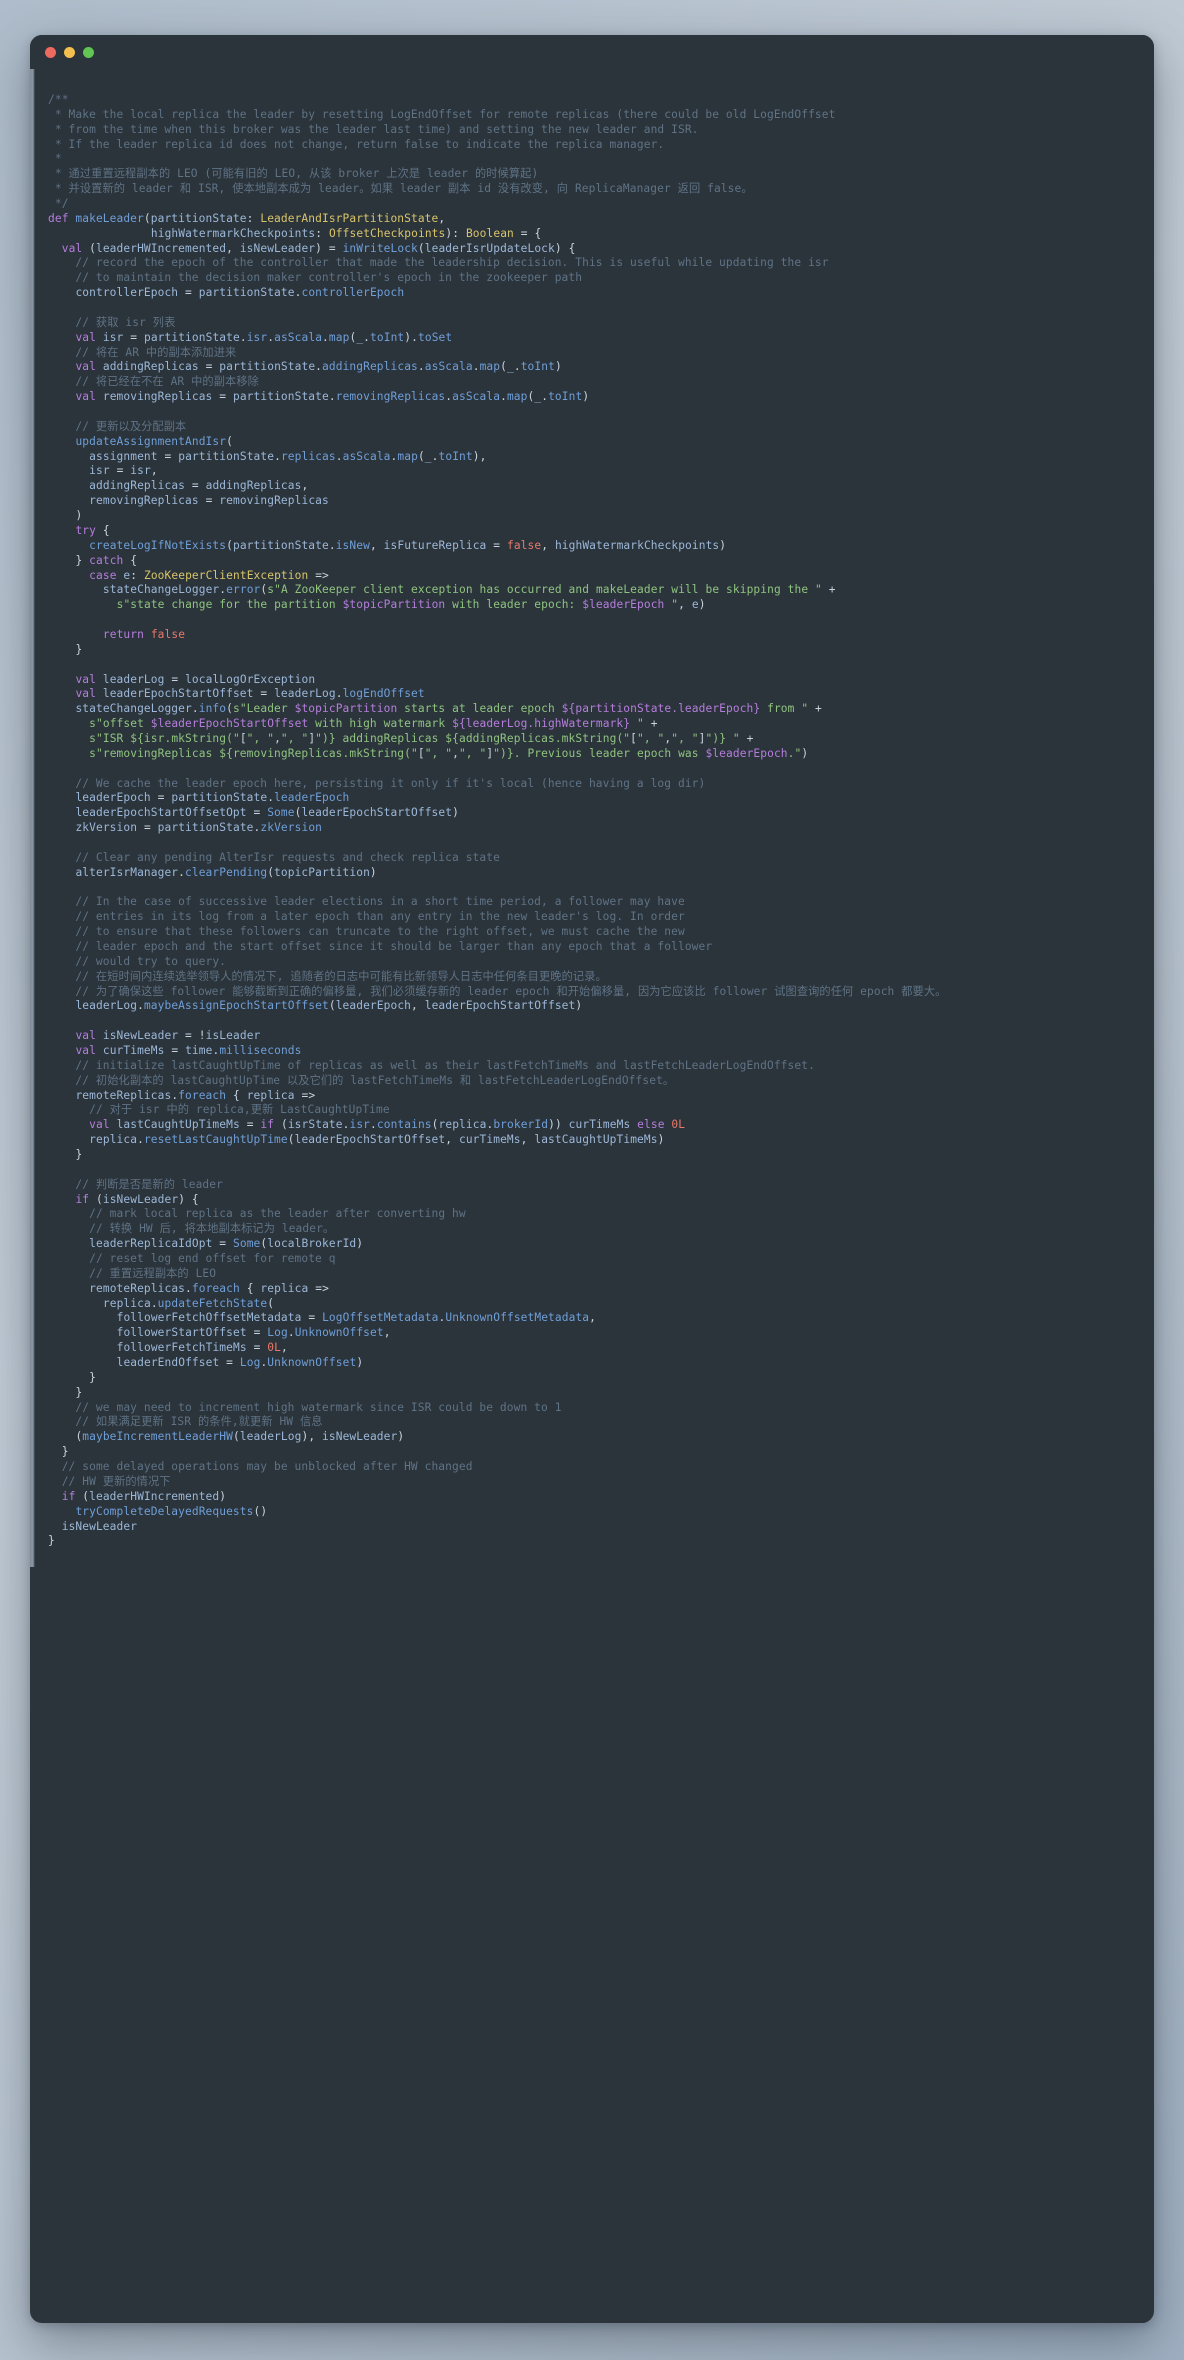 The width and height of the screenshot is (1184, 2360). I want to click on gutter-highlight-bar, so click(32, 818).